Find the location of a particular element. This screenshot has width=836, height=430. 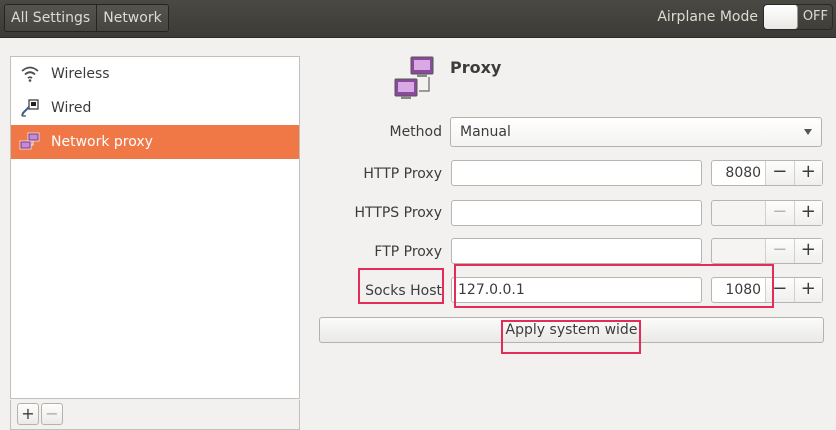

socks-host-label: Socks Host is located at coordinates (403, 291).